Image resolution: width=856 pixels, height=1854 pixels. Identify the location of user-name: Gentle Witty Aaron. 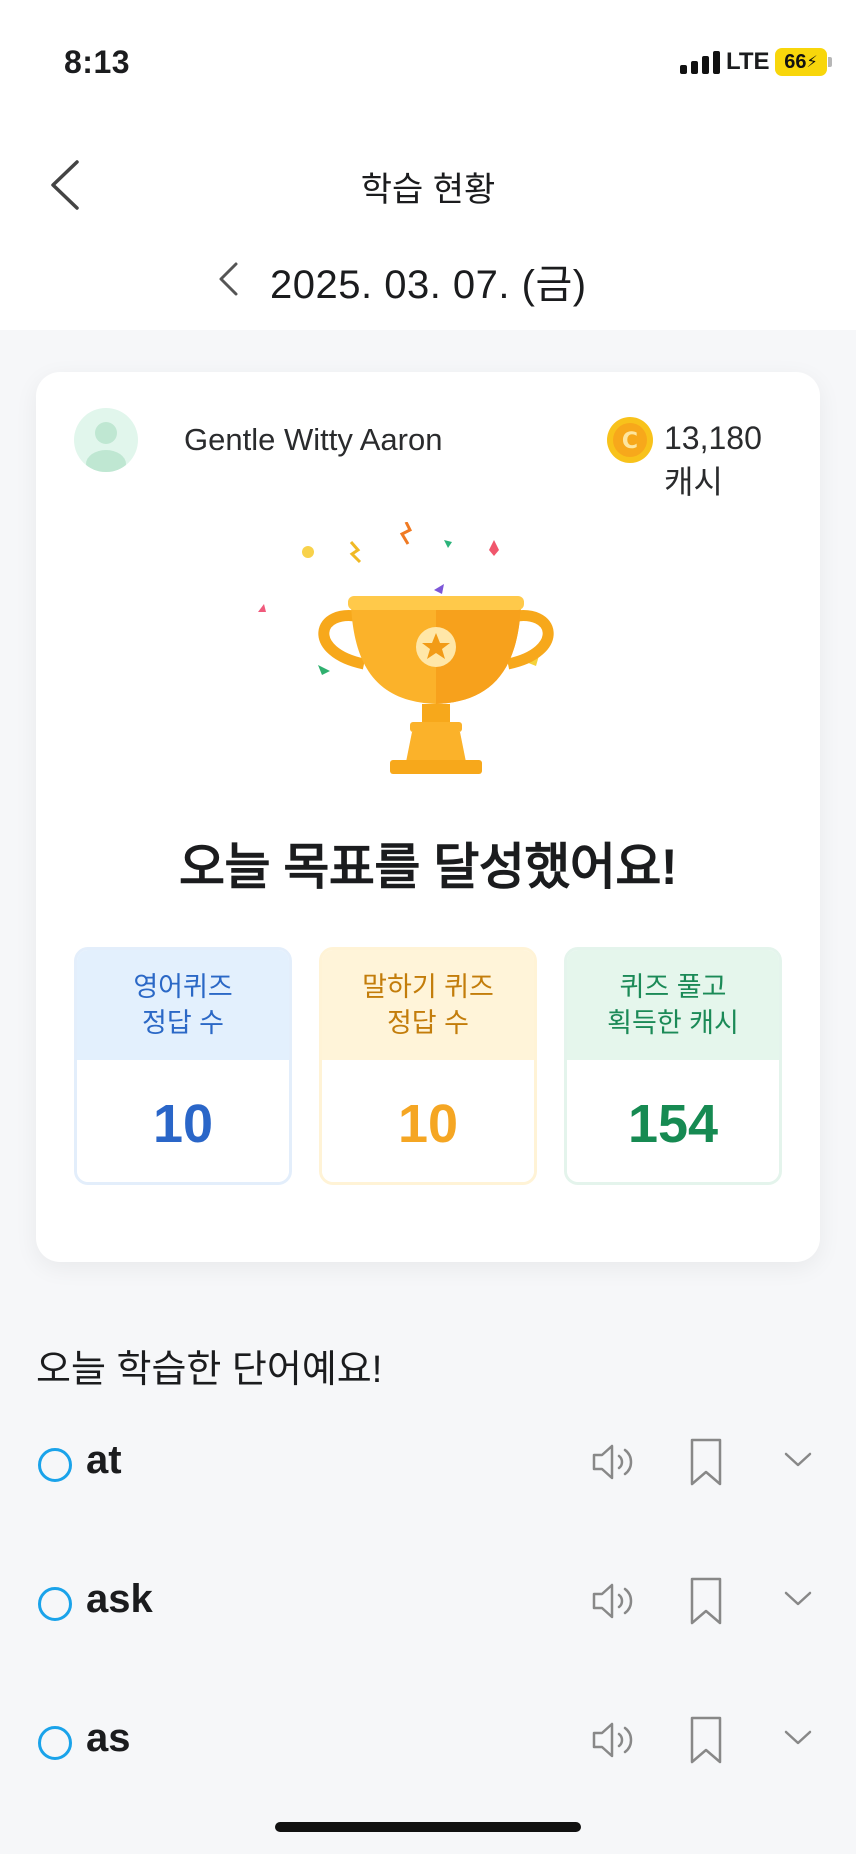
(313, 439).